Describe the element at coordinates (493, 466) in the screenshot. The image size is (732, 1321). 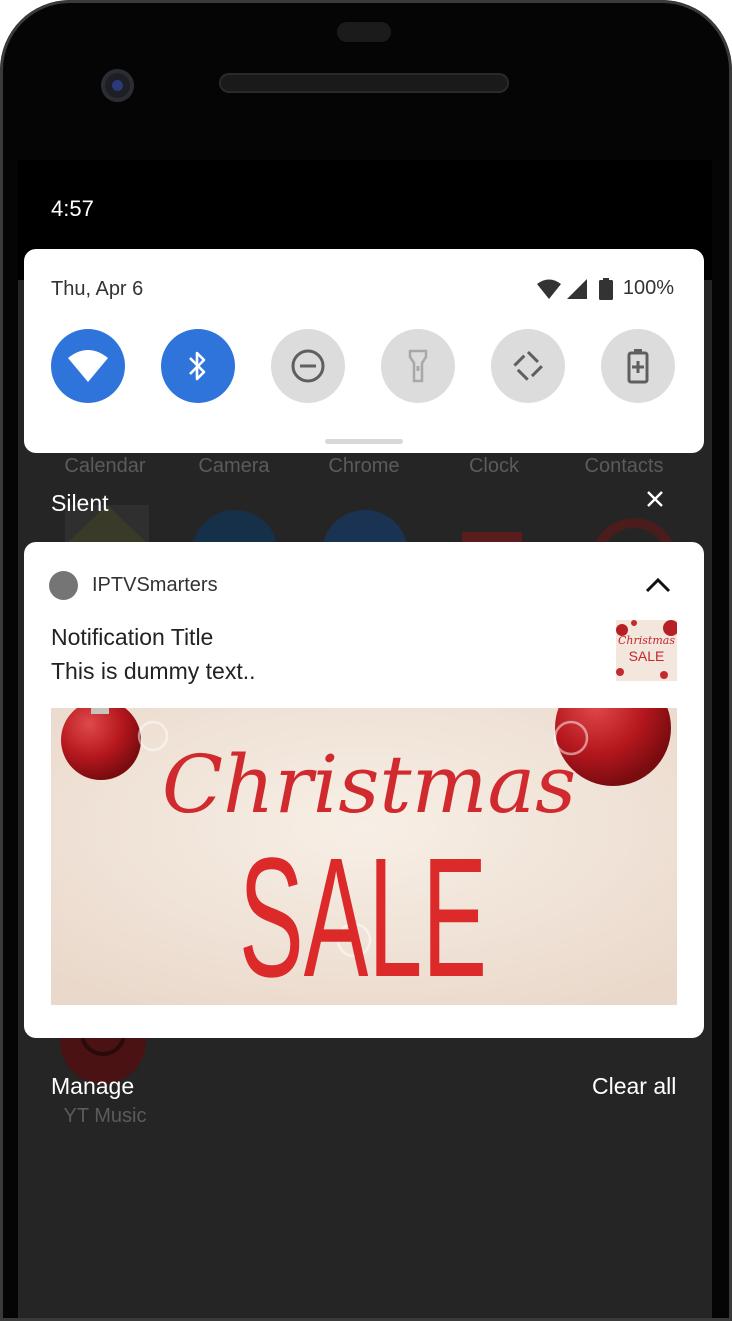
I see `app-label-clock: Clock` at that location.